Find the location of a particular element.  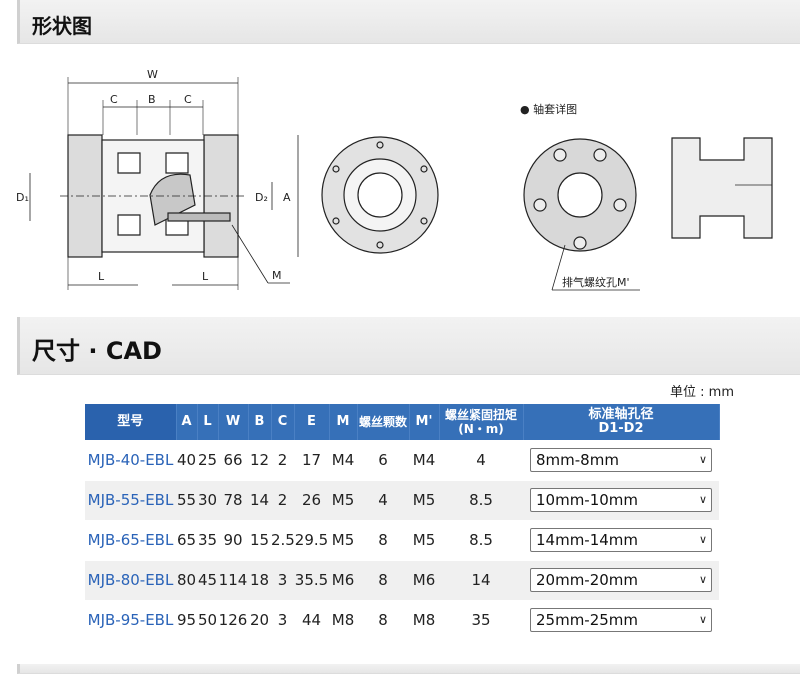

col-header-m-prime: M' is located at coordinates (424, 422).